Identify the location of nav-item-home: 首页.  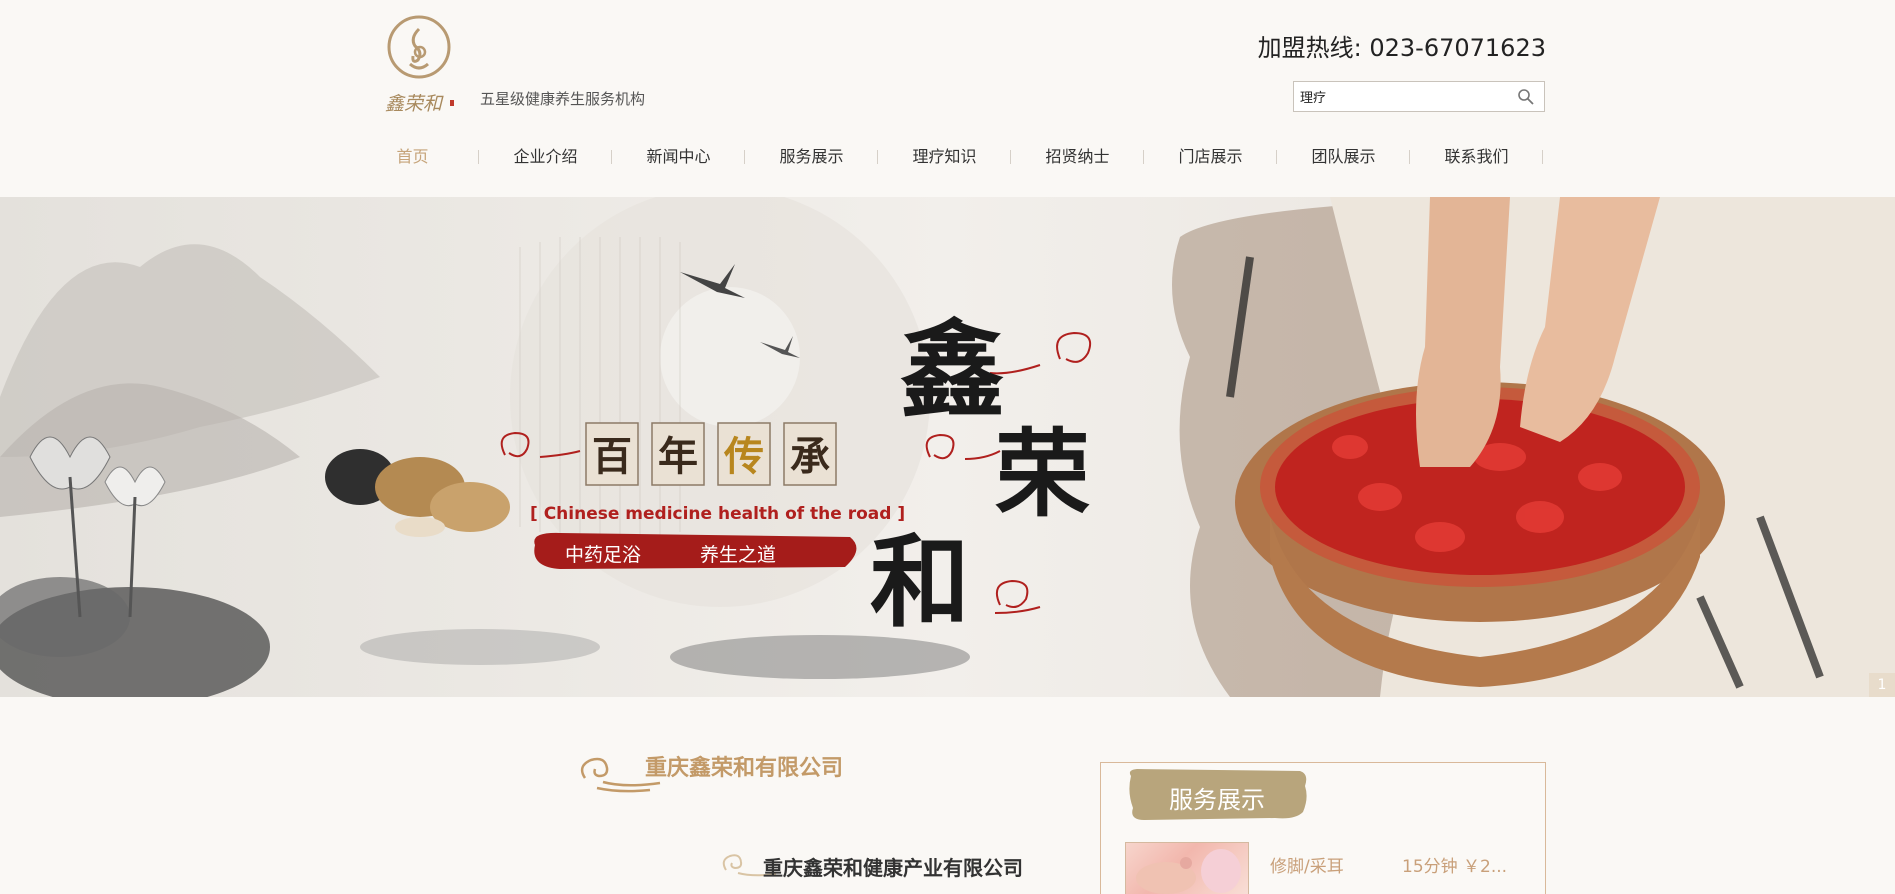
(412, 157).